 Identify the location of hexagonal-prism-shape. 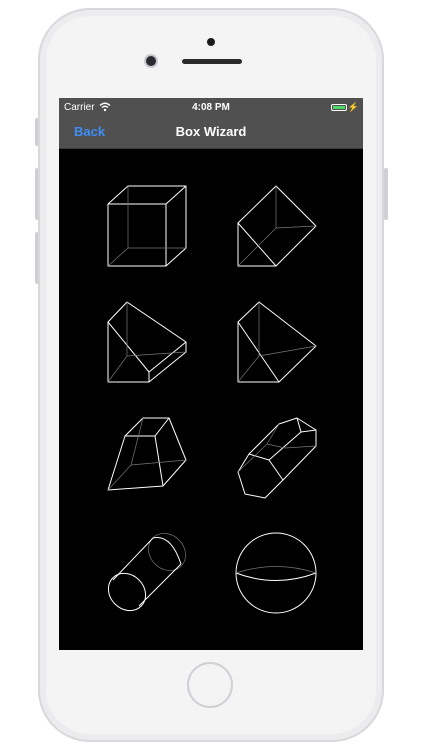
(276, 455).